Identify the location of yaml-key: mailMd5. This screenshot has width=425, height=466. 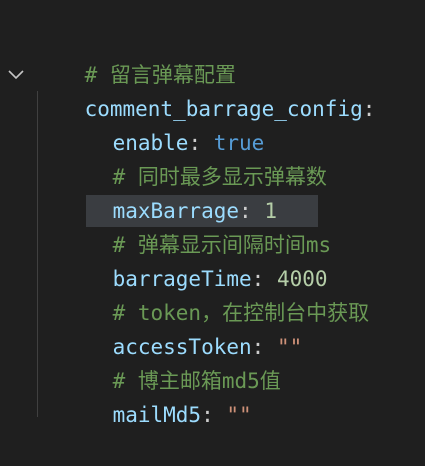
(157, 415).